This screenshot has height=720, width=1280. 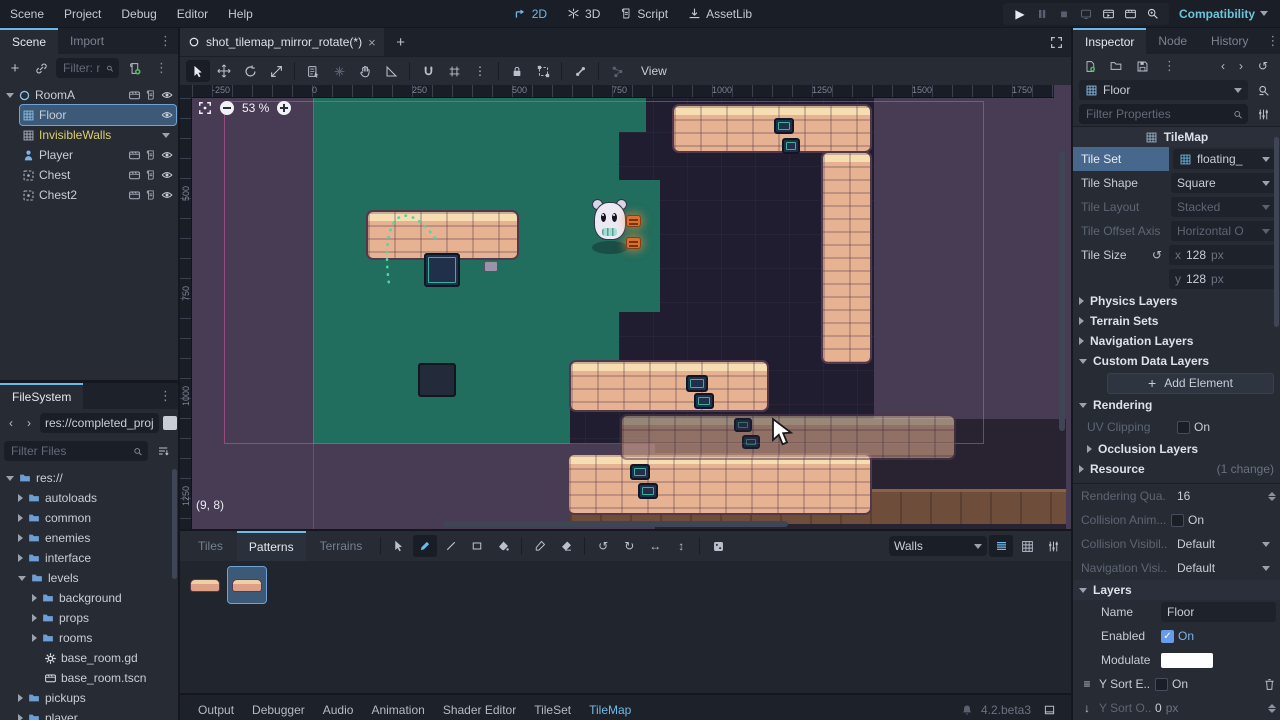 I want to click on ik-chain-button, so click(x=617, y=71).